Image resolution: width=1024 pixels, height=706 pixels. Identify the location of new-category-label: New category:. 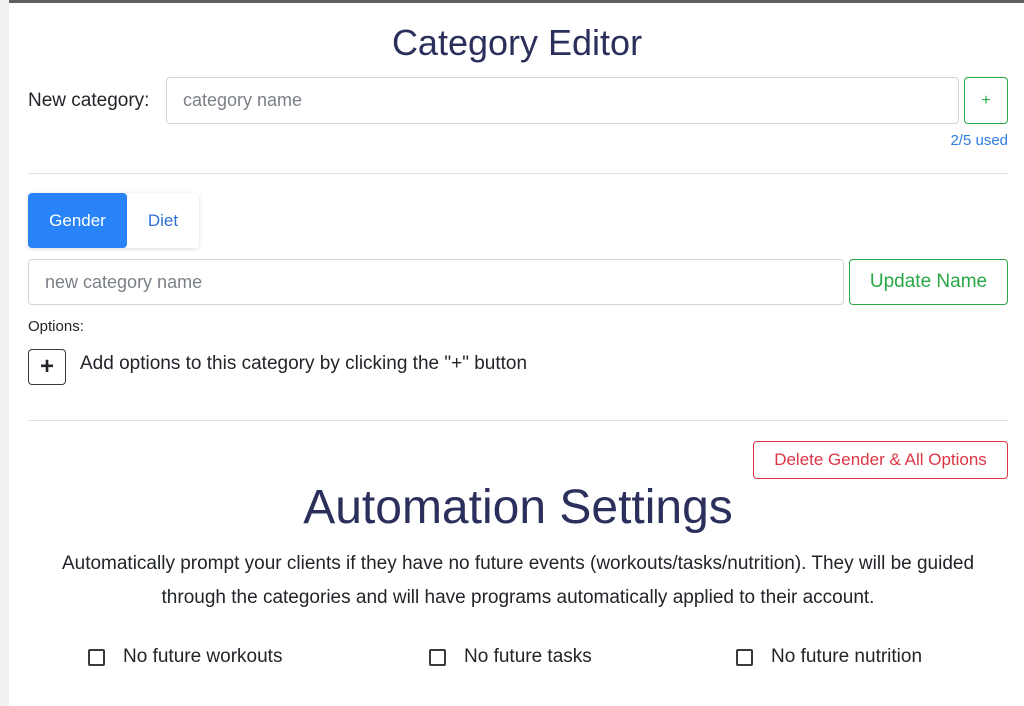
(89, 100).